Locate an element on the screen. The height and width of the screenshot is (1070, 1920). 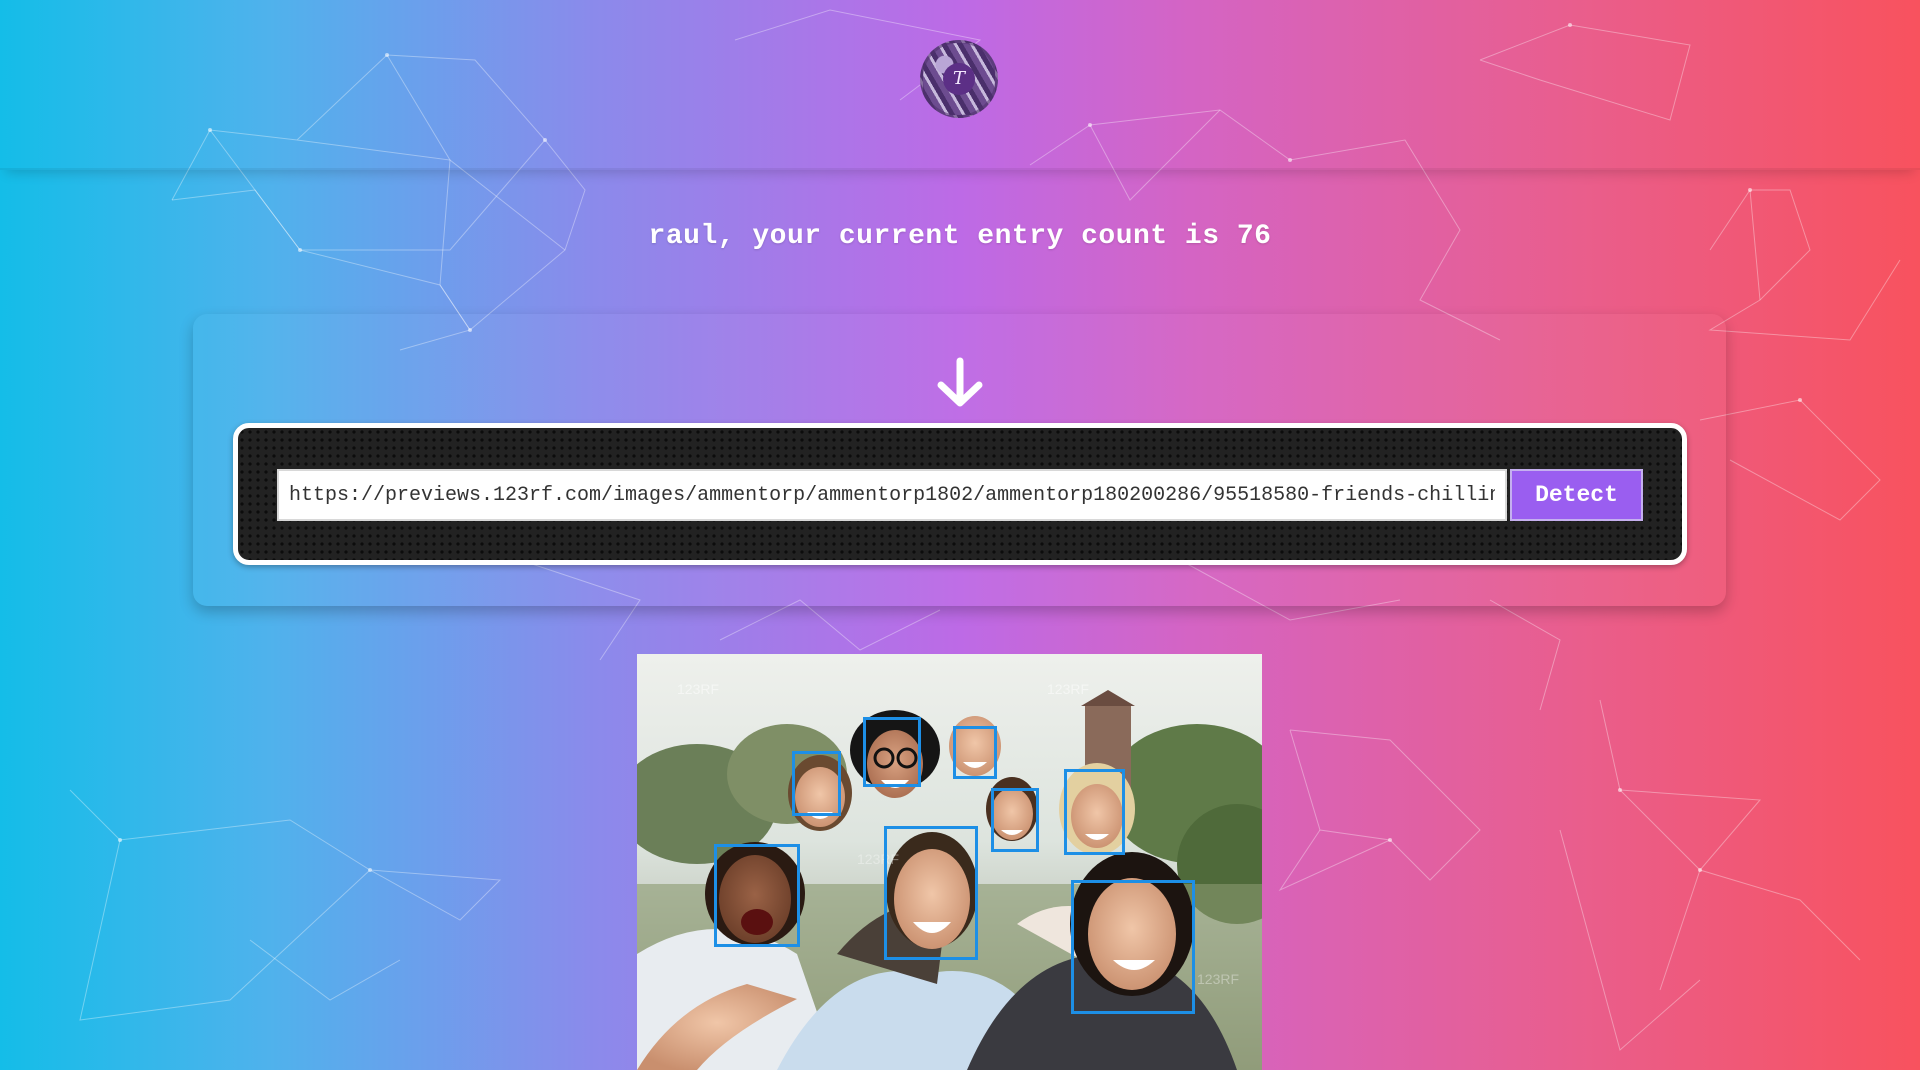
group-photo: 123RF 123RF 123RF 123RF is located at coordinates (949, 862).